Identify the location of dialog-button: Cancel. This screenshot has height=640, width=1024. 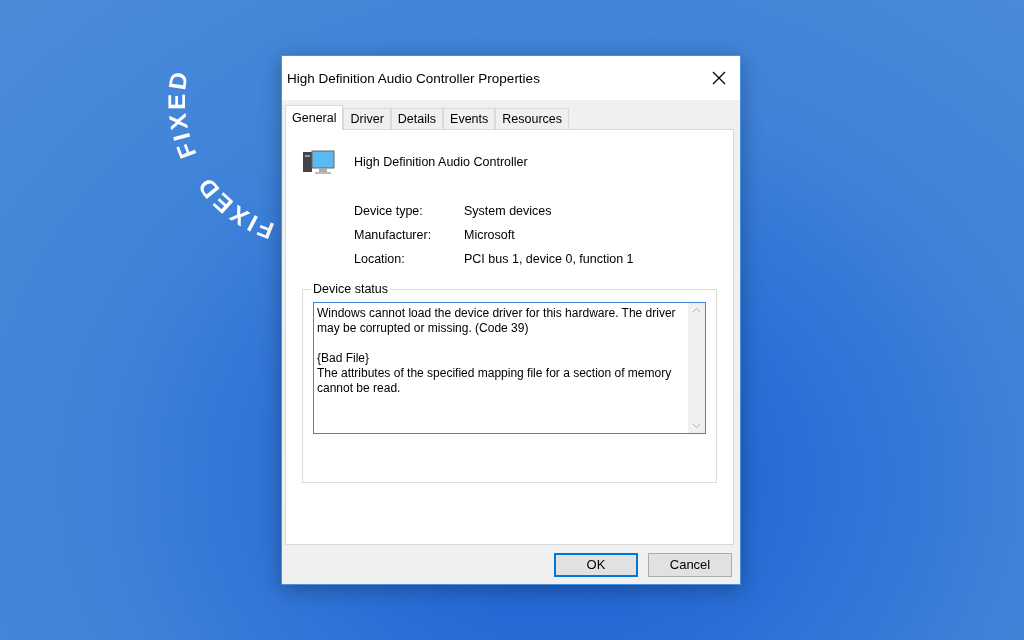
(690, 564).